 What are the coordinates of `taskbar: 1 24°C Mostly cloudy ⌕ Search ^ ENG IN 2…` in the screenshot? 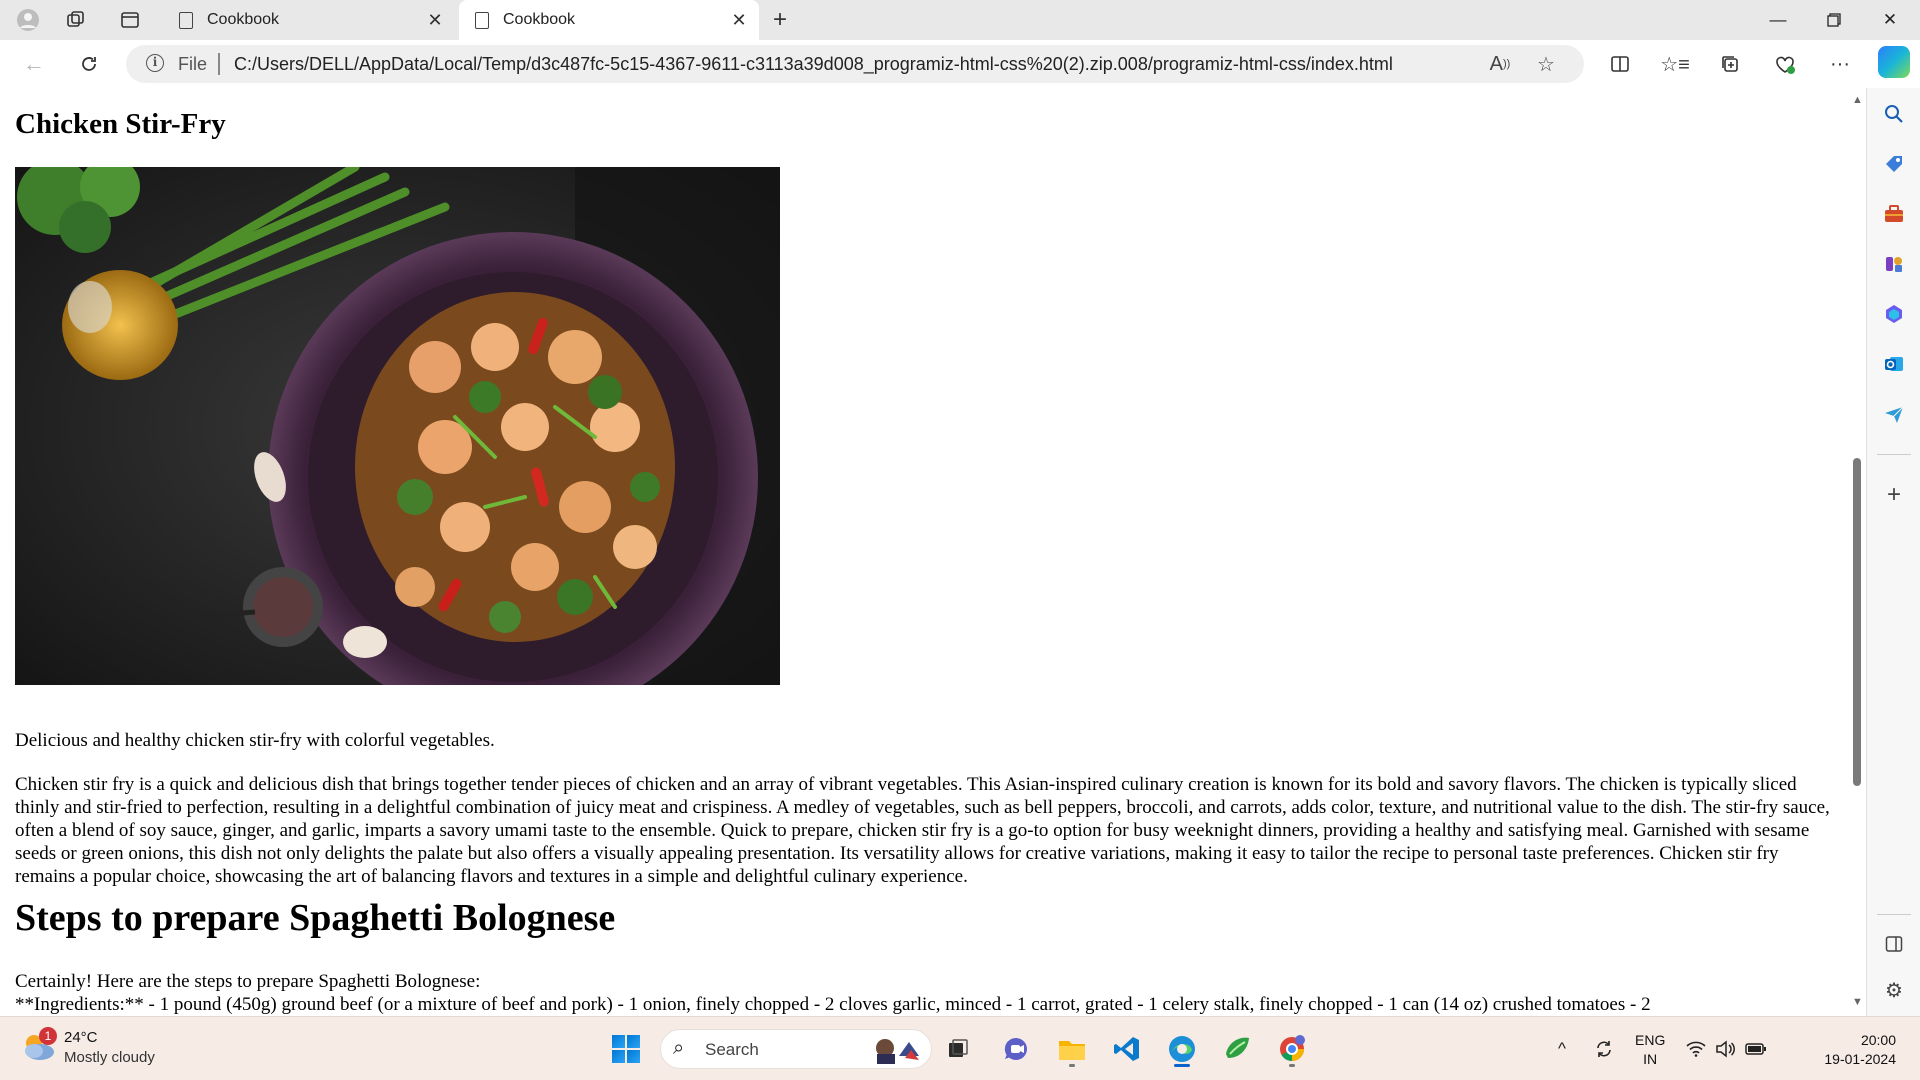 It's located at (960, 1048).